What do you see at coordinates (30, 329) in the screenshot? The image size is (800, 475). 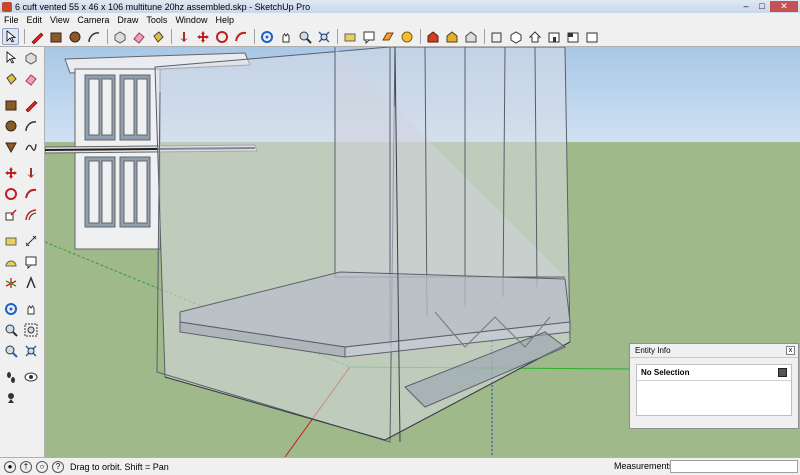 I see `zoom-window-icon` at bounding box center [30, 329].